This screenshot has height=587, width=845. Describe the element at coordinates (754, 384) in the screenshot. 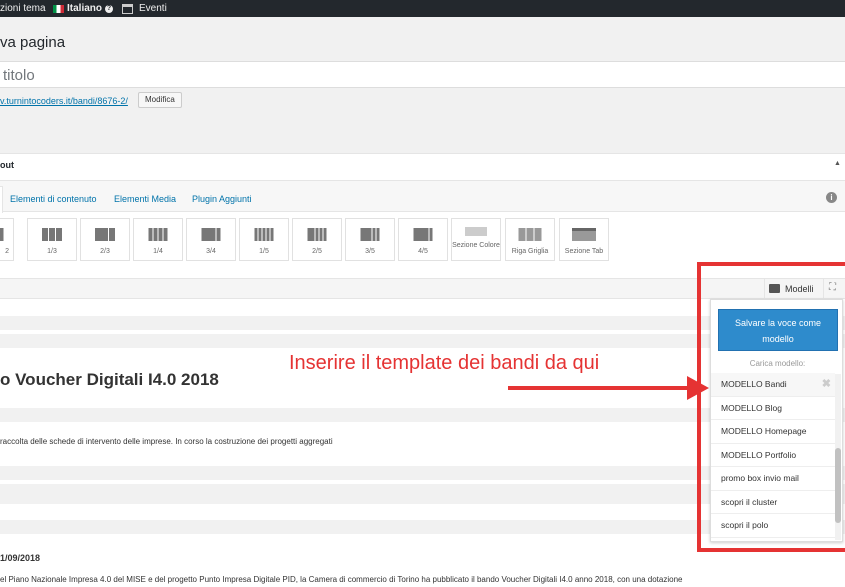

I see `template-item-label: MODELLO Bandi` at that location.